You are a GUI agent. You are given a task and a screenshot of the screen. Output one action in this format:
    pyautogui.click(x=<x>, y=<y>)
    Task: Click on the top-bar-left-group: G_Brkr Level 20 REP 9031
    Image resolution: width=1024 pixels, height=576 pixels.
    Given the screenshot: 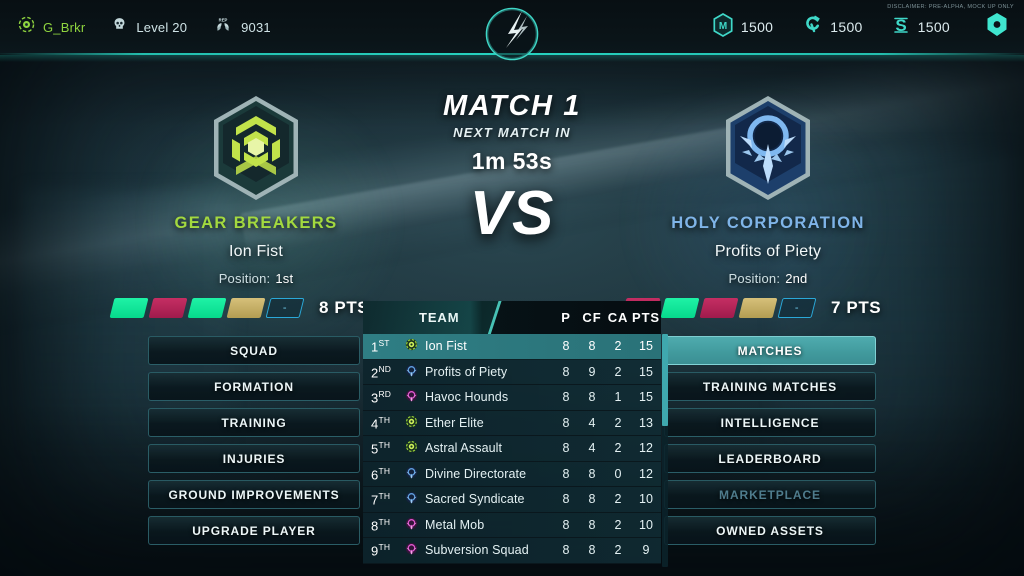 What is the action you would take?
    pyautogui.click(x=144, y=27)
    